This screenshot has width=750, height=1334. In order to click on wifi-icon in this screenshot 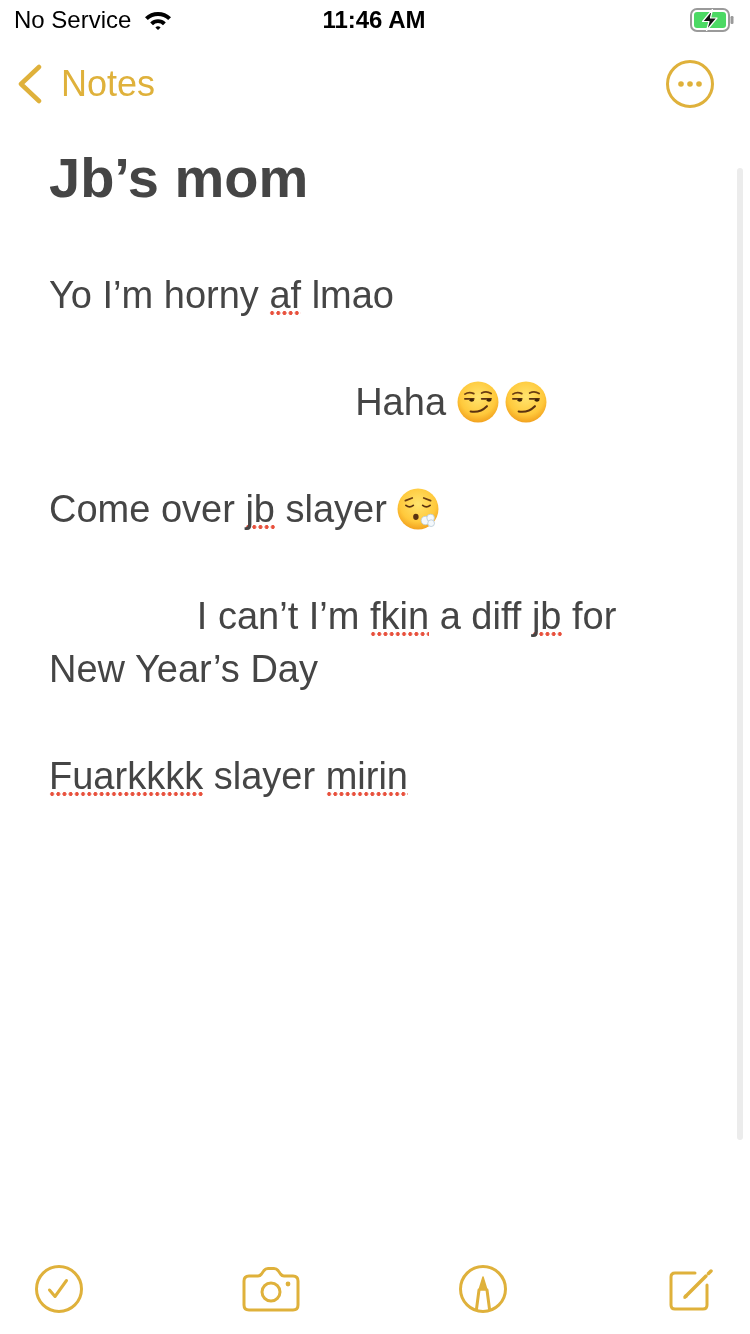, I will do `click(158, 20)`.